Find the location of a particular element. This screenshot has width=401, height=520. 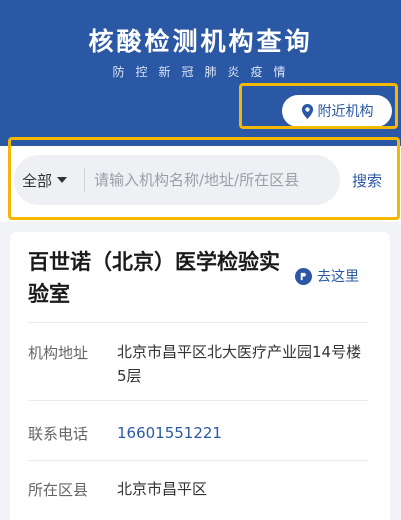

goto-label: 去这里 is located at coordinates (338, 277).